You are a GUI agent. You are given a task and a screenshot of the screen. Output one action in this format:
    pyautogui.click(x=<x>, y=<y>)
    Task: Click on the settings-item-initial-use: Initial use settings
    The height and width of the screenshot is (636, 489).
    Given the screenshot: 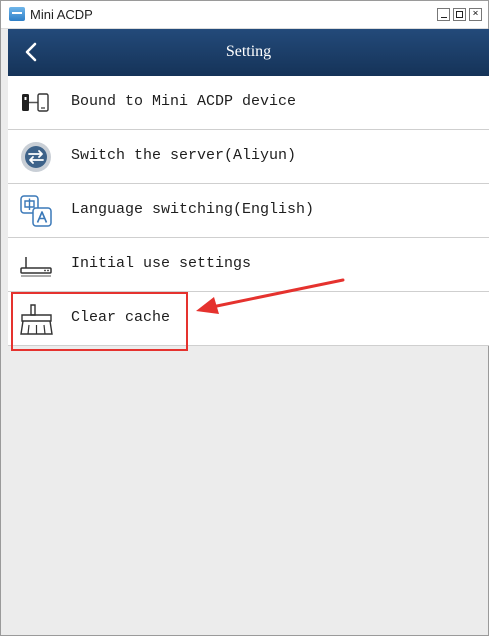 What is the action you would take?
    pyautogui.click(x=248, y=265)
    